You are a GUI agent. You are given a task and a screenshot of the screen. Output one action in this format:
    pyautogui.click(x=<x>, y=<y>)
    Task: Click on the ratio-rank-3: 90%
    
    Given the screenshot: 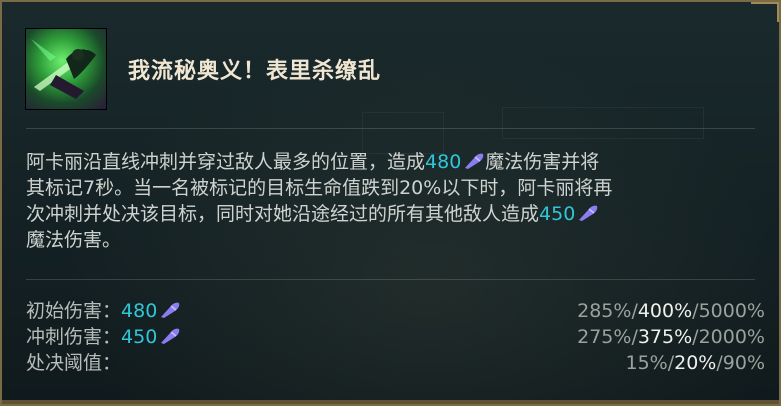 What is the action you would take?
    pyautogui.click(x=743, y=363)
    